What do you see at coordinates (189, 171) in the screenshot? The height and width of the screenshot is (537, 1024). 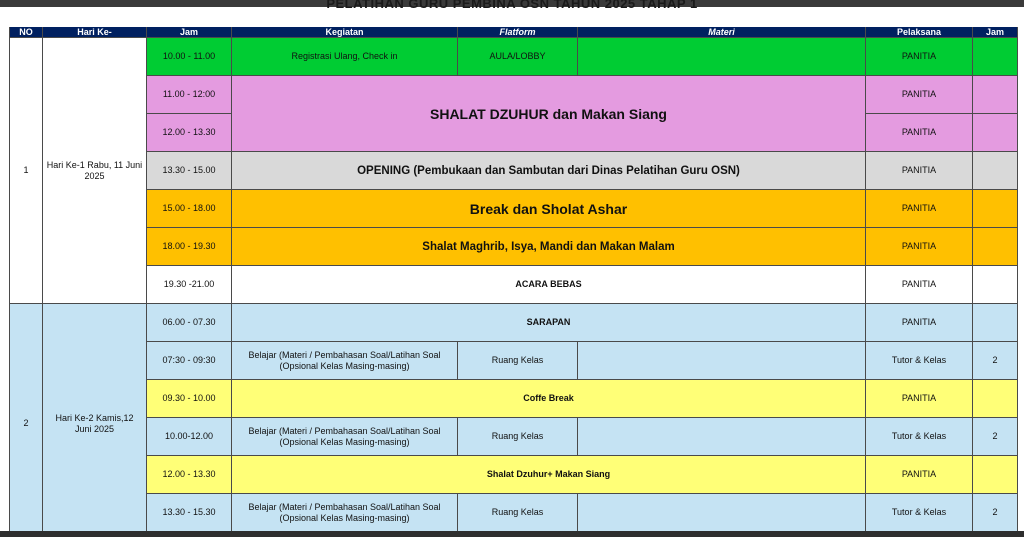 I see `time-cell: 13.30 - 15.00` at bounding box center [189, 171].